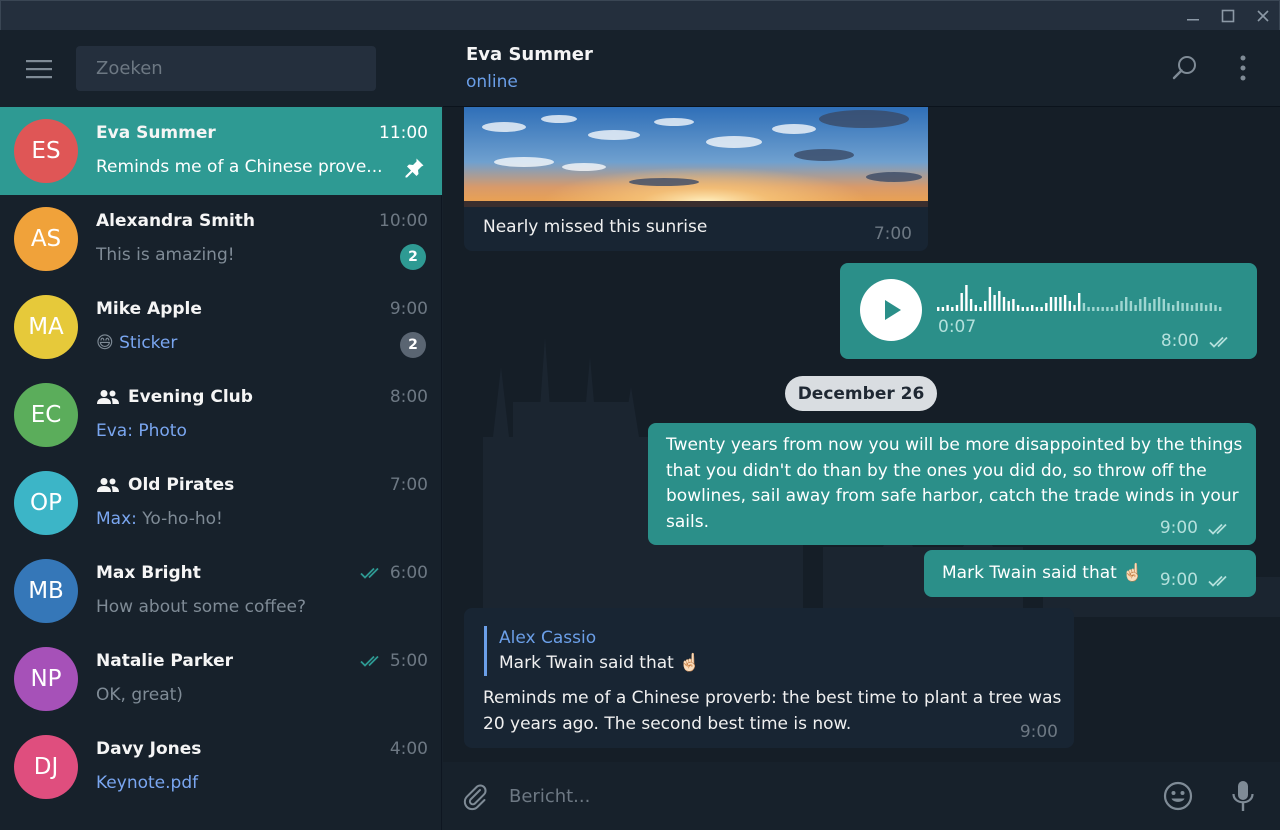  What do you see at coordinates (1082, 296) in the screenshot?
I see `voice-waveform` at bounding box center [1082, 296].